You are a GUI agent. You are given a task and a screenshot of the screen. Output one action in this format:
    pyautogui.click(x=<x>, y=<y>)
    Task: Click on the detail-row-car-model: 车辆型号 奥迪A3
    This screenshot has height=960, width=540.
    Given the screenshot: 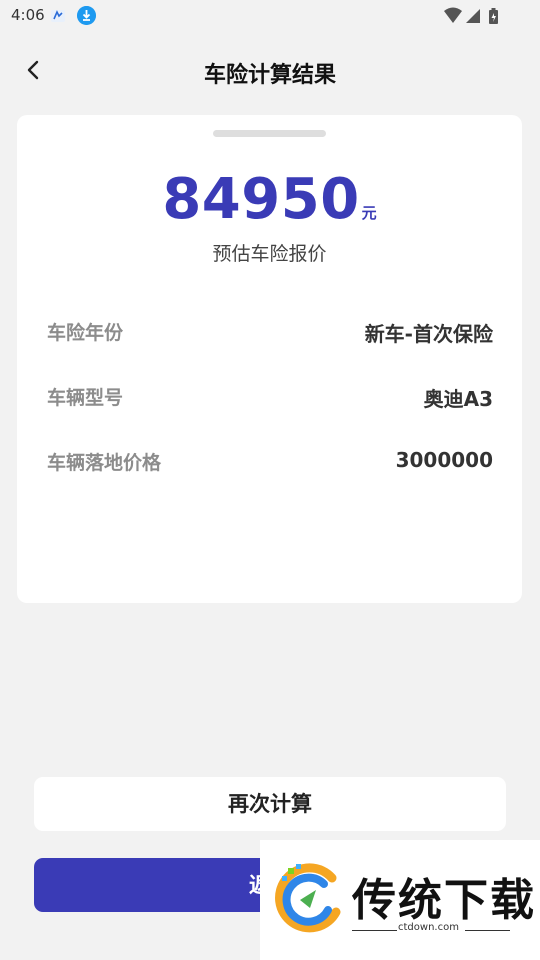 What is the action you would take?
    pyautogui.click(x=270, y=398)
    